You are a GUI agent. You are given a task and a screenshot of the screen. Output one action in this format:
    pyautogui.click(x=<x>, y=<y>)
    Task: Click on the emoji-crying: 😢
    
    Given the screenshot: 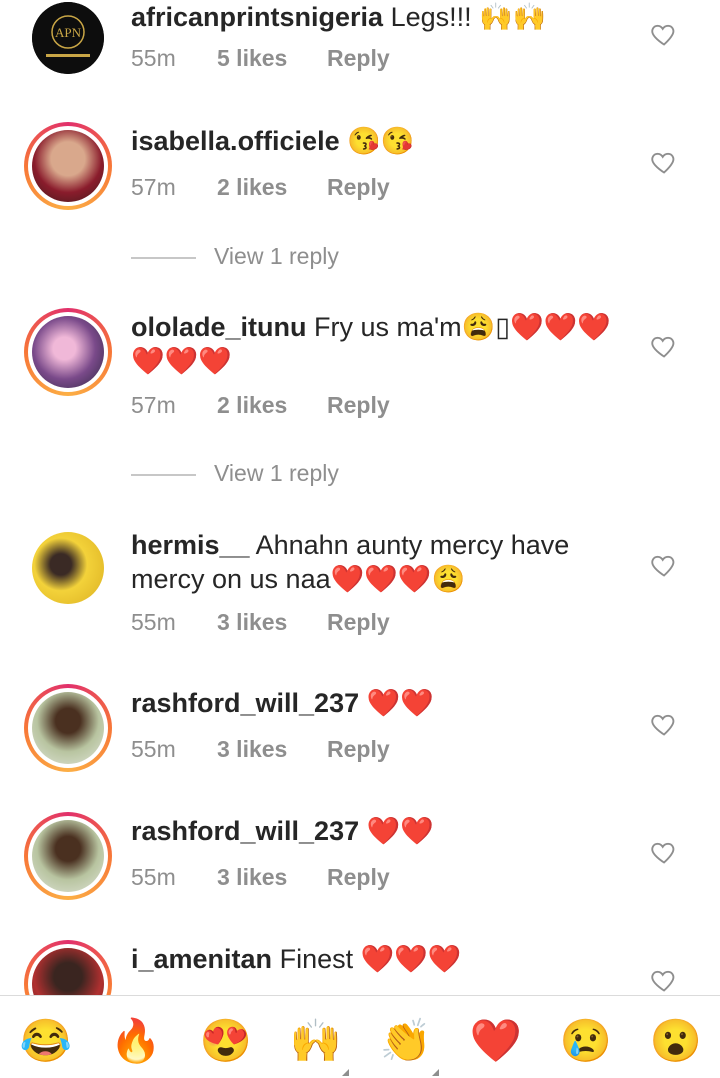 What is the action you would take?
    pyautogui.click(x=586, y=1041)
    